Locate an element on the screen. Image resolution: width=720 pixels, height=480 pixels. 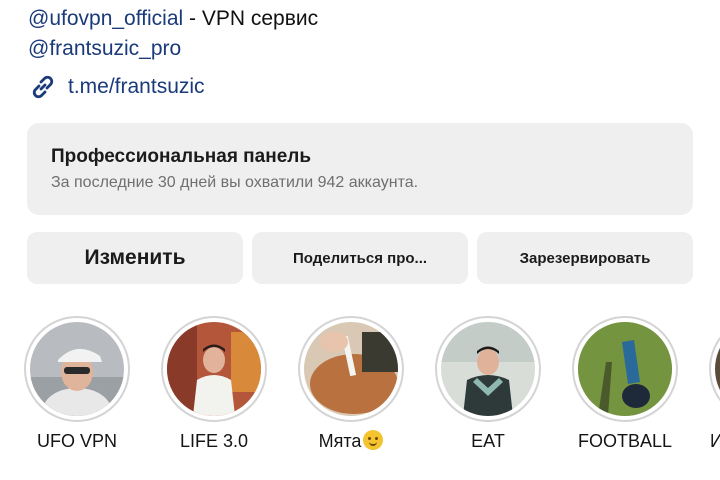
highlight-ufo-vpn: UFO VPN is located at coordinates (77, 384).